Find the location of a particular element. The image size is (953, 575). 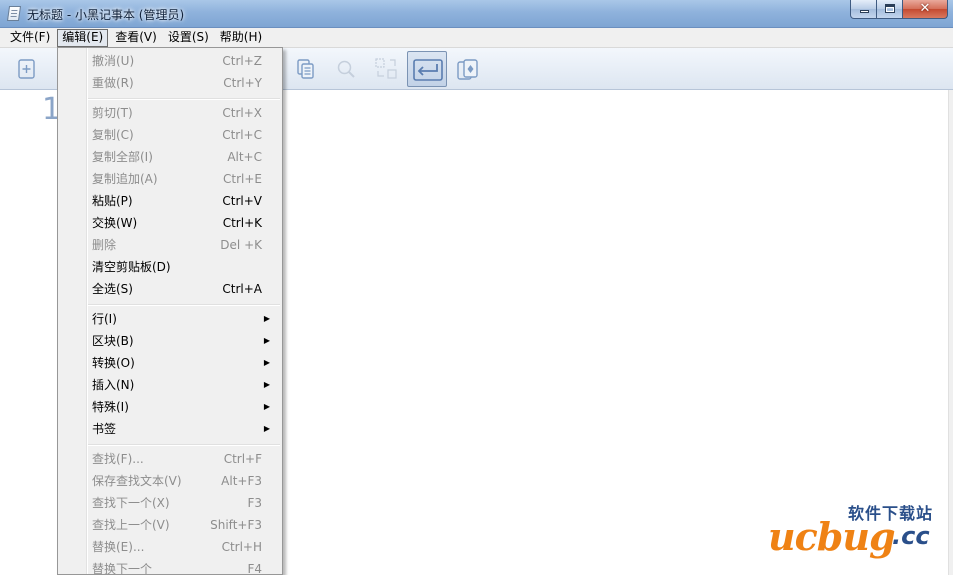

ucbug-watermark-logo: 软件下载站 ucbug .cc is located at coordinates (859, 530).